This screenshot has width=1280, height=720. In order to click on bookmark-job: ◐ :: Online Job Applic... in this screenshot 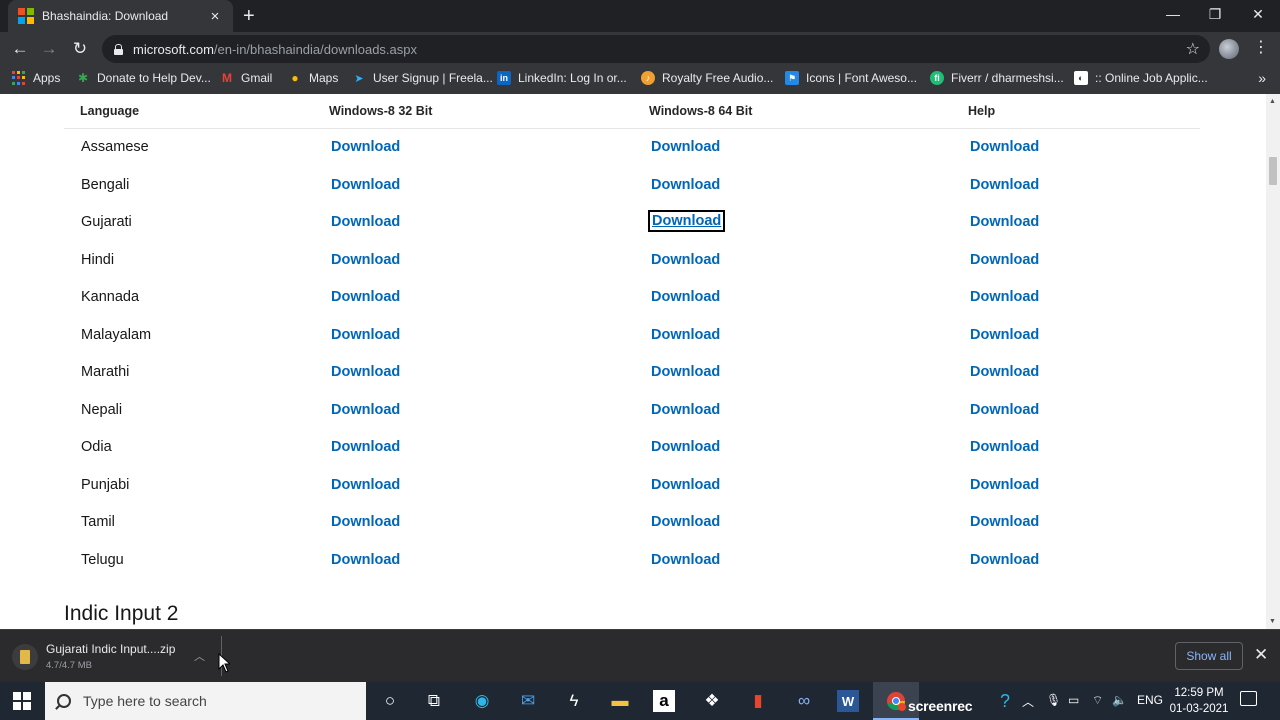, I will do `click(1141, 78)`.